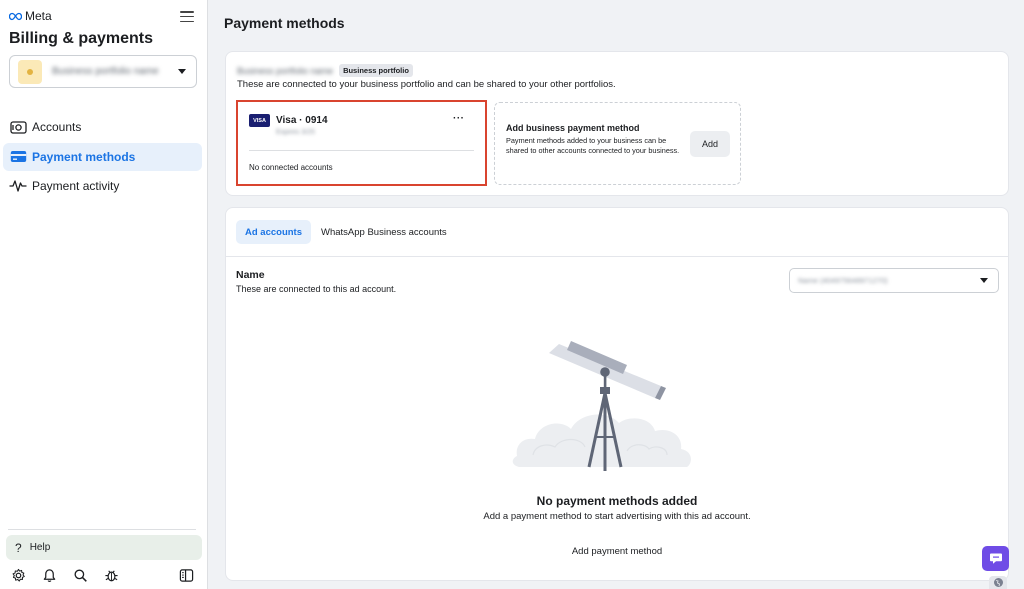 The image size is (1024, 589). Describe the element at coordinates (18, 547) in the screenshot. I see `question-mark-icon: ?` at that location.